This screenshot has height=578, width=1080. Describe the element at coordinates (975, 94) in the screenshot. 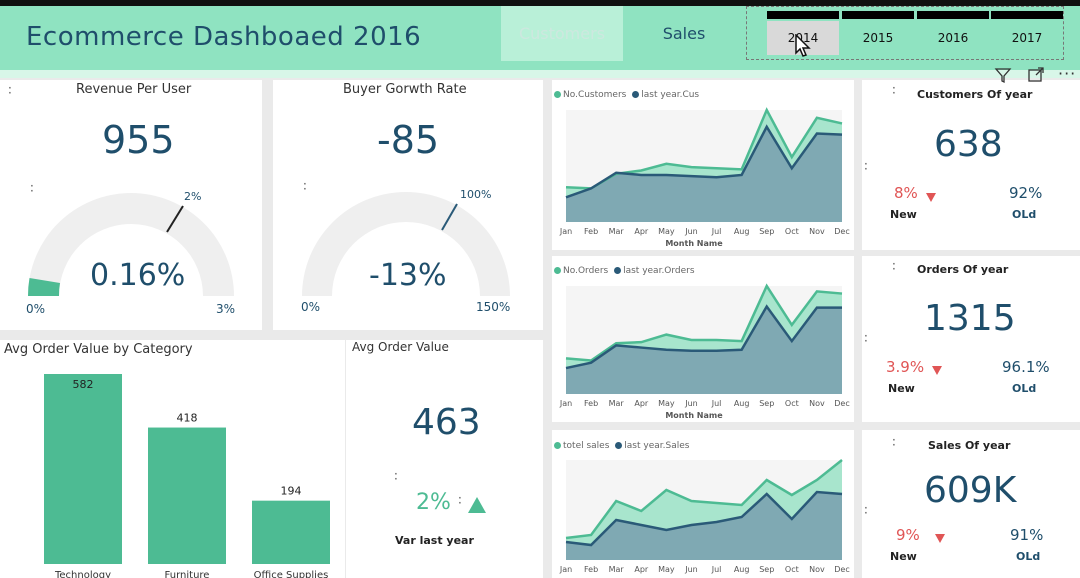

I see `customers-card-title: Customers Of year` at that location.